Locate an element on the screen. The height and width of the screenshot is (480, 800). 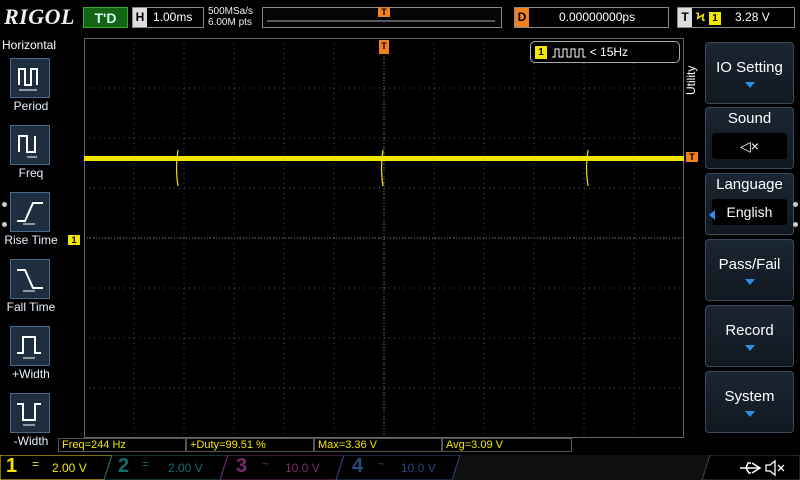
timebase-readout: H 1.00ms is located at coordinates (168, 17).